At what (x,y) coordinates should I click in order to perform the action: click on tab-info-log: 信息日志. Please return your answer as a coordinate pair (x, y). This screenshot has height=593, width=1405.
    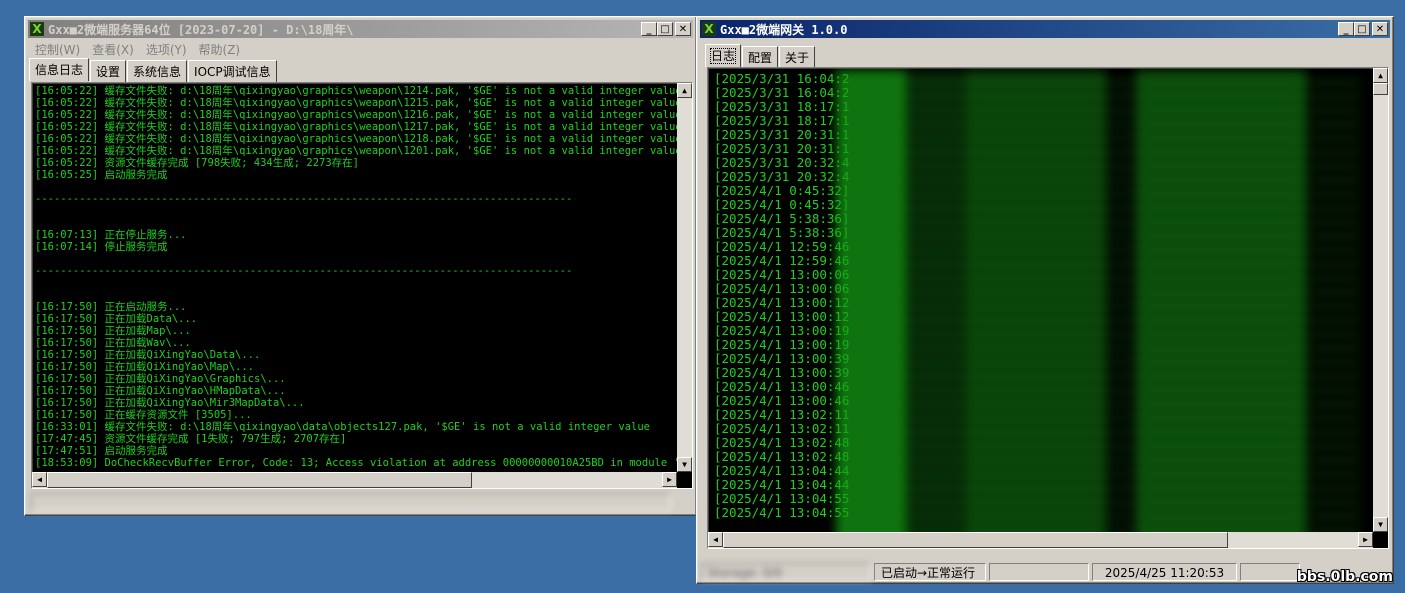
    Looking at the image, I should click on (59, 69).